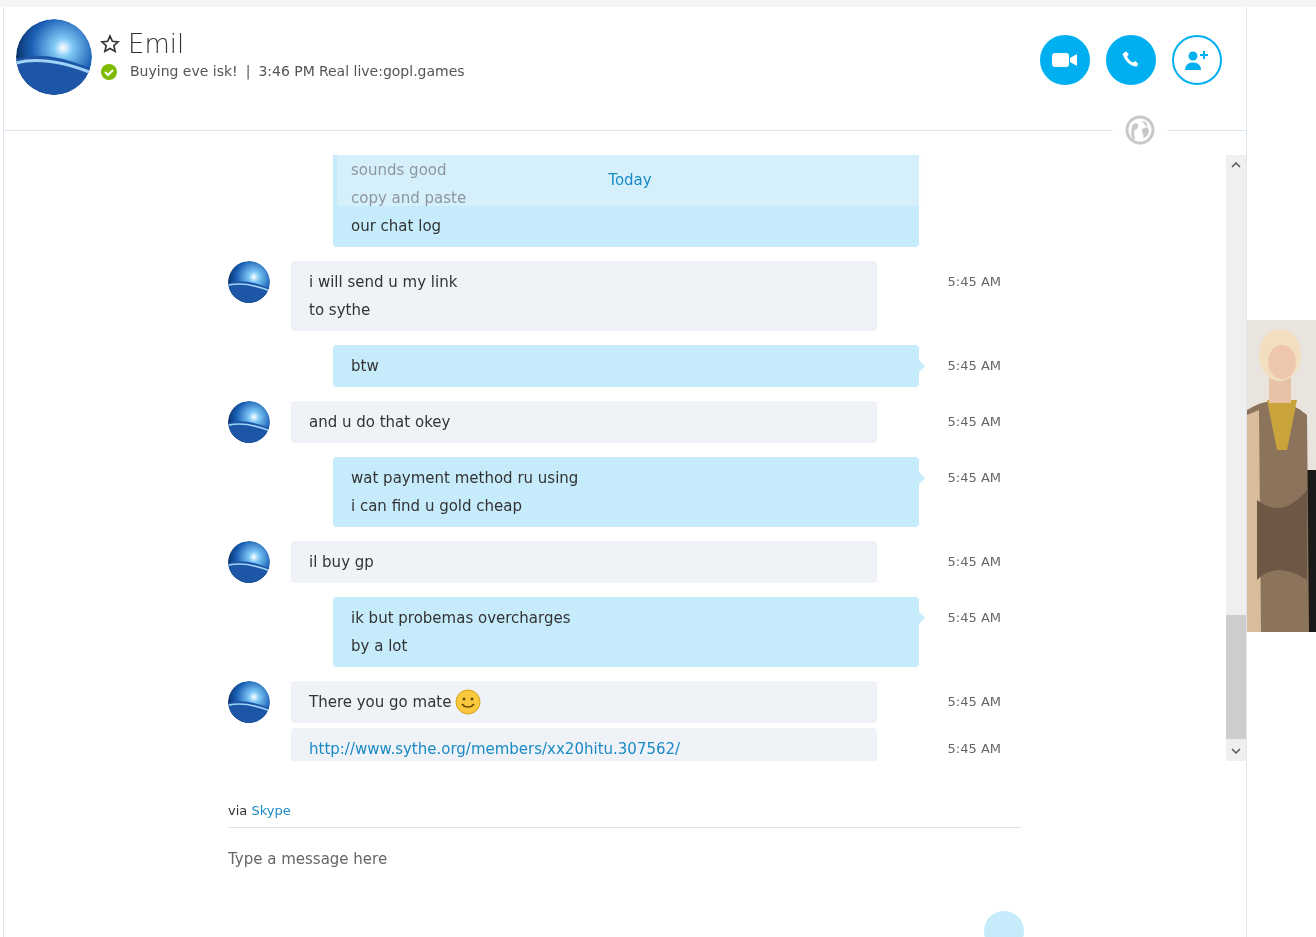  I want to click on message-line: sounds good, so click(399, 170).